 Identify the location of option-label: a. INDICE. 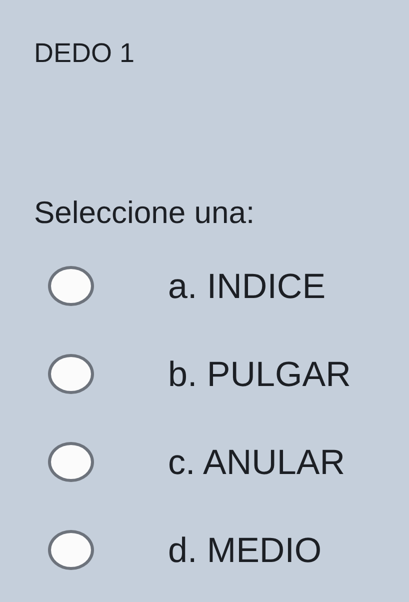
(247, 286).